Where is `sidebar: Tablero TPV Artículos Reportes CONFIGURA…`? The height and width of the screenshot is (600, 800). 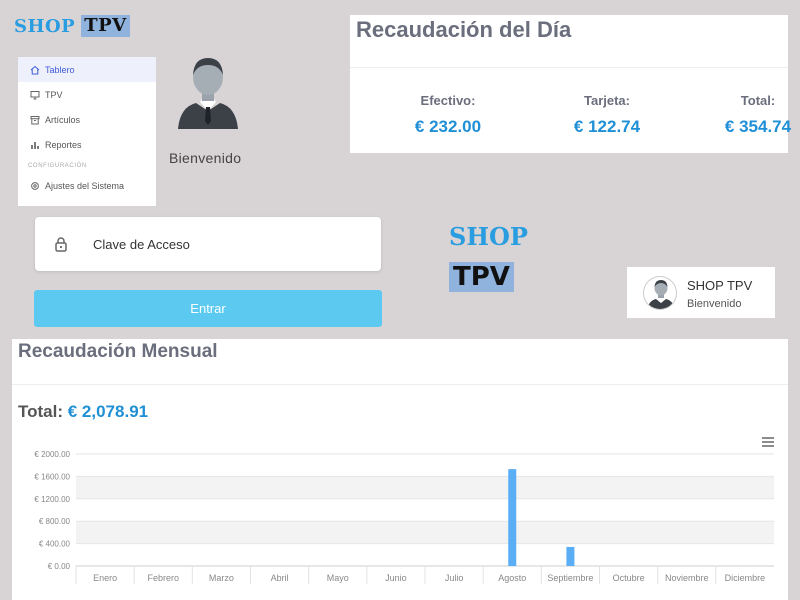
sidebar: Tablero TPV Artículos Reportes CONFIGURA… is located at coordinates (87, 131).